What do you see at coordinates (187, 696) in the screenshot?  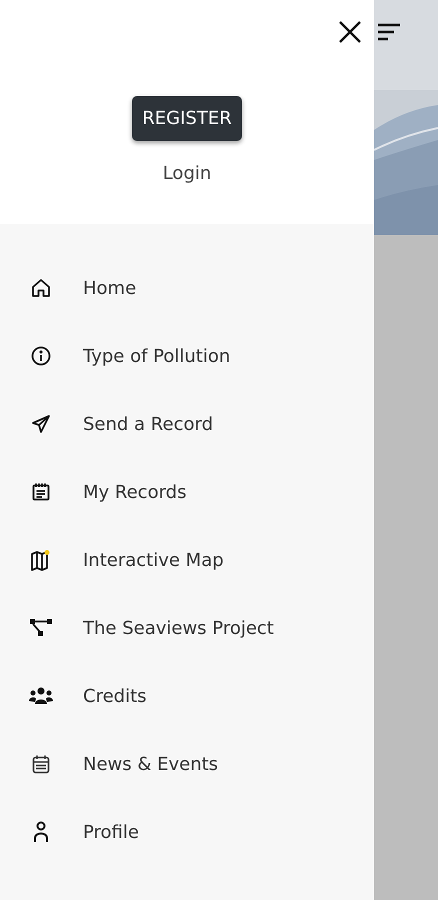 I see `menu-item: Credits` at bounding box center [187, 696].